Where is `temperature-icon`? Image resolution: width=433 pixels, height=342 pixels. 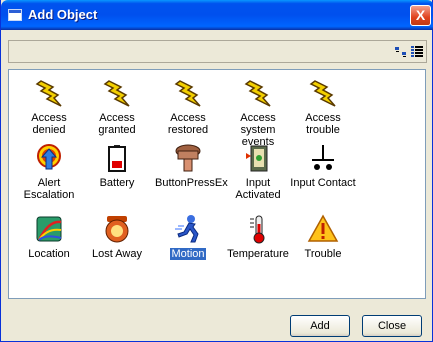
temperature-icon is located at coordinates (257, 229).